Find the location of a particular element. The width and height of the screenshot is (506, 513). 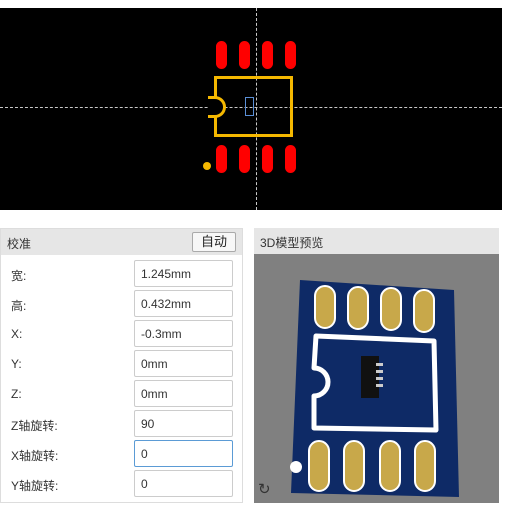

y-label: Y: is located at coordinates (16, 364).